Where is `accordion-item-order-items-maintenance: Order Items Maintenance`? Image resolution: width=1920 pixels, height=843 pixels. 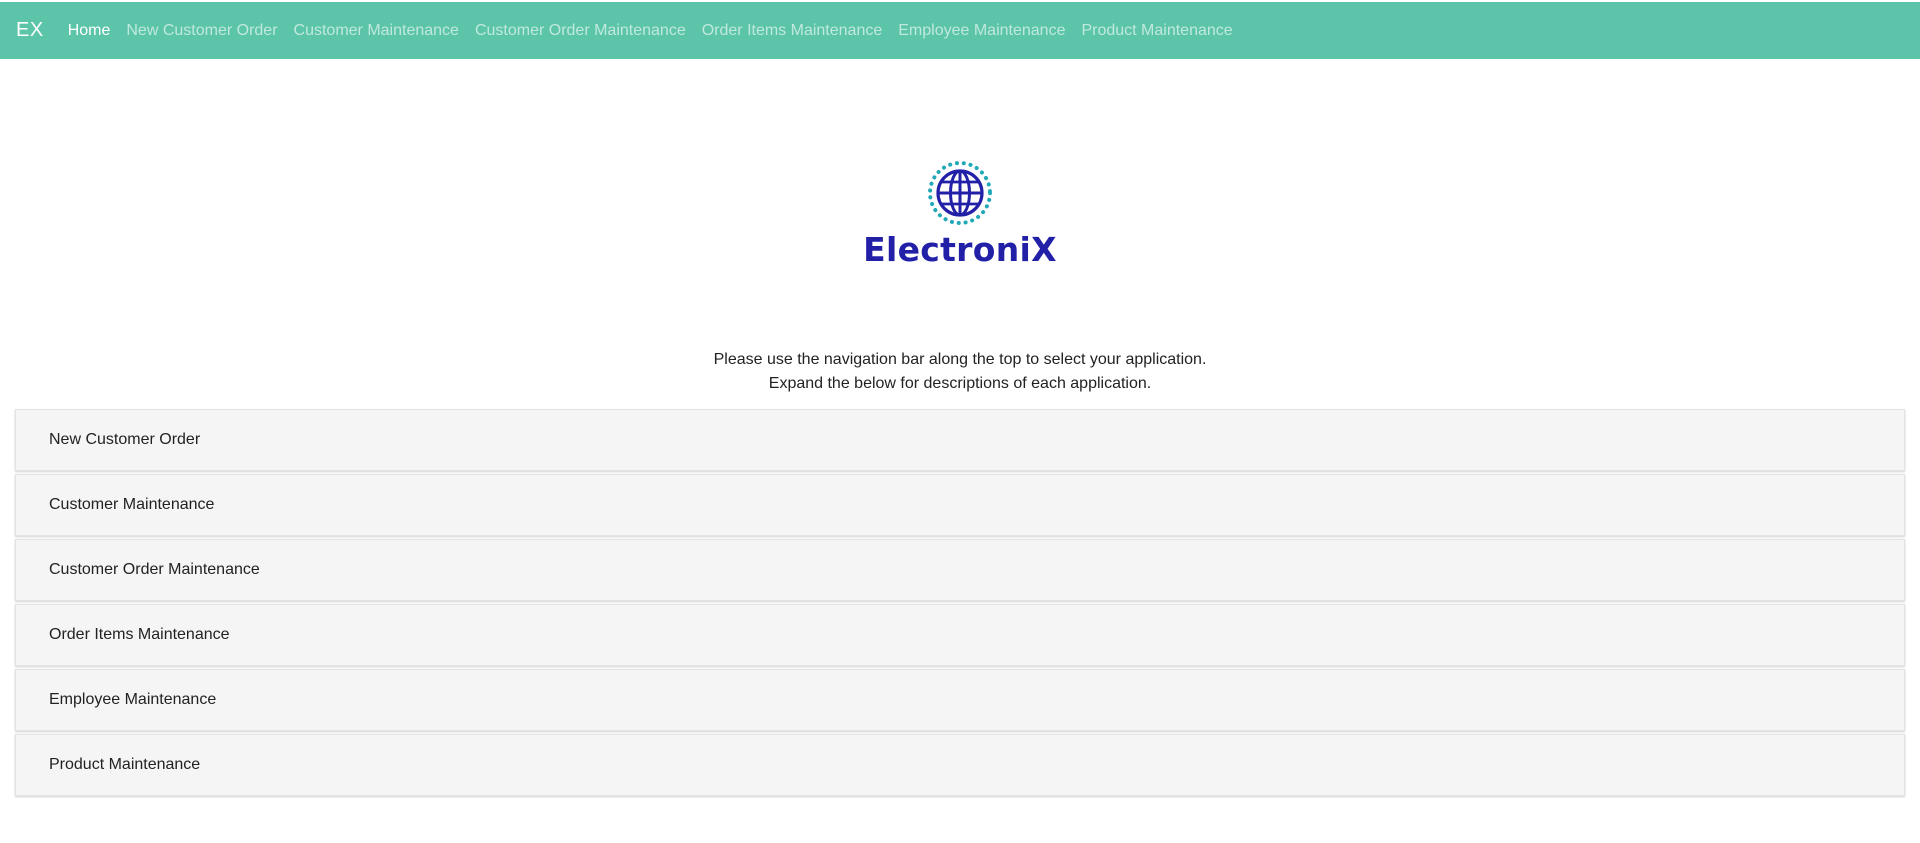
accordion-item-order-items-maintenance: Order Items Maintenance is located at coordinates (960, 635).